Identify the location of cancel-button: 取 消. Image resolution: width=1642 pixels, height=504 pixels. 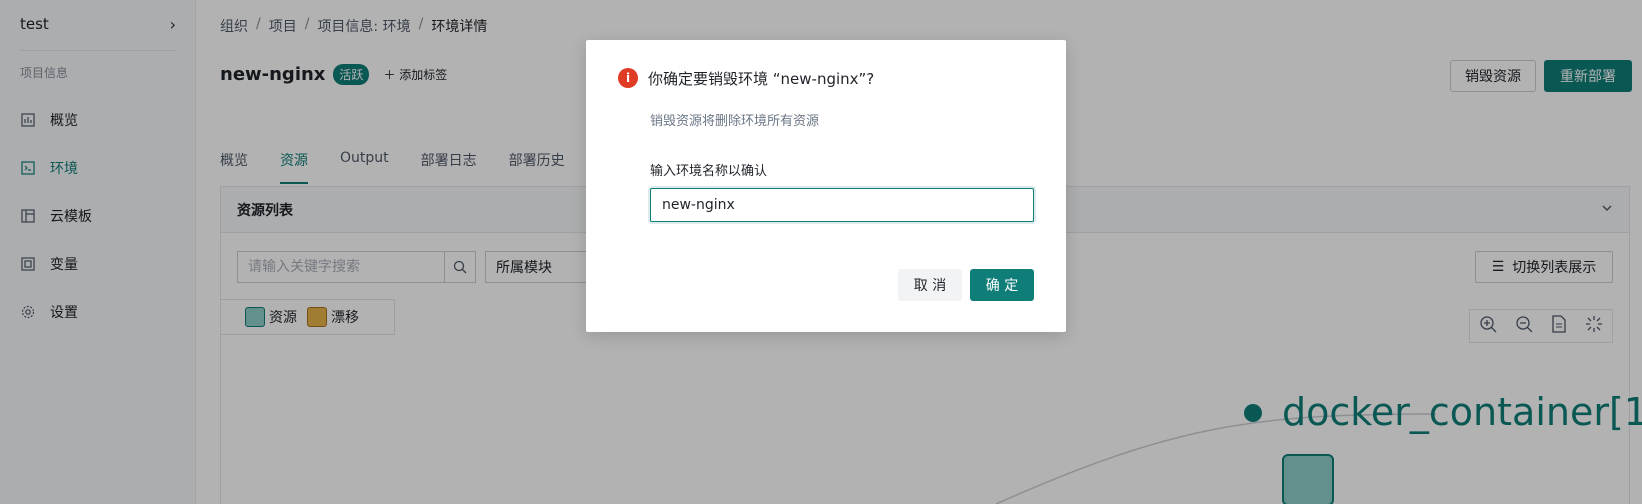
(930, 285).